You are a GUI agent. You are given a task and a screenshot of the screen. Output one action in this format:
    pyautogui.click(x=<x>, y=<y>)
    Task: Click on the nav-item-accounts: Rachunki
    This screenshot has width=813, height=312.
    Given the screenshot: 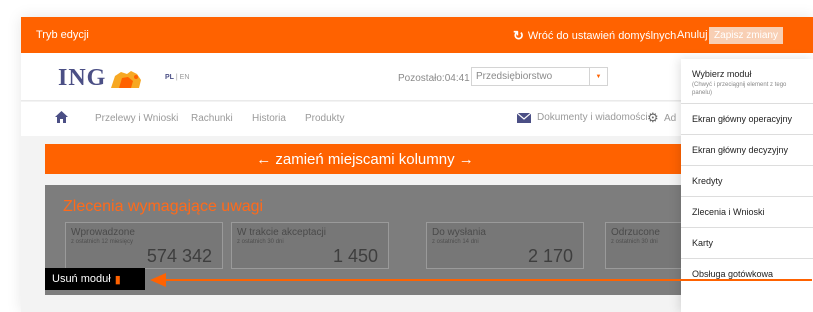 What is the action you would take?
    pyautogui.click(x=212, y=118)
    